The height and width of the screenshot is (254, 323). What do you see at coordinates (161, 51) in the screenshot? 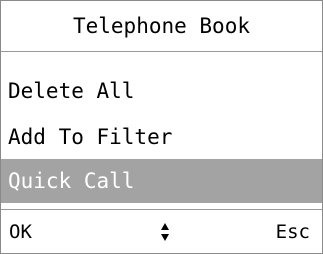
I see `title-divider` at bounding box center [161, 51].